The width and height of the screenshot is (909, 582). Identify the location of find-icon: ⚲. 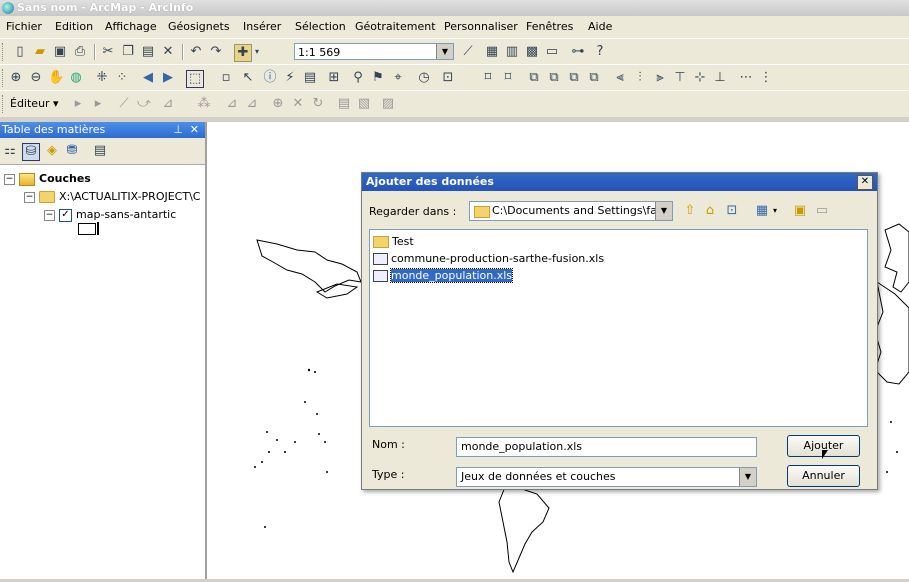
(358, 78).